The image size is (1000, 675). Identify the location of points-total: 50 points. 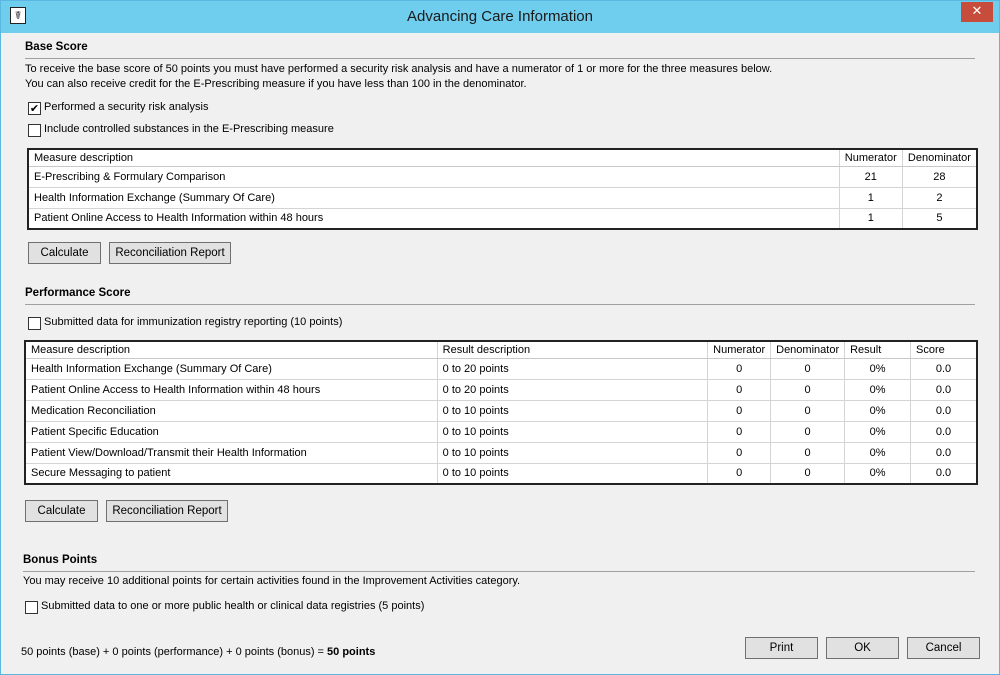
(351, 652).